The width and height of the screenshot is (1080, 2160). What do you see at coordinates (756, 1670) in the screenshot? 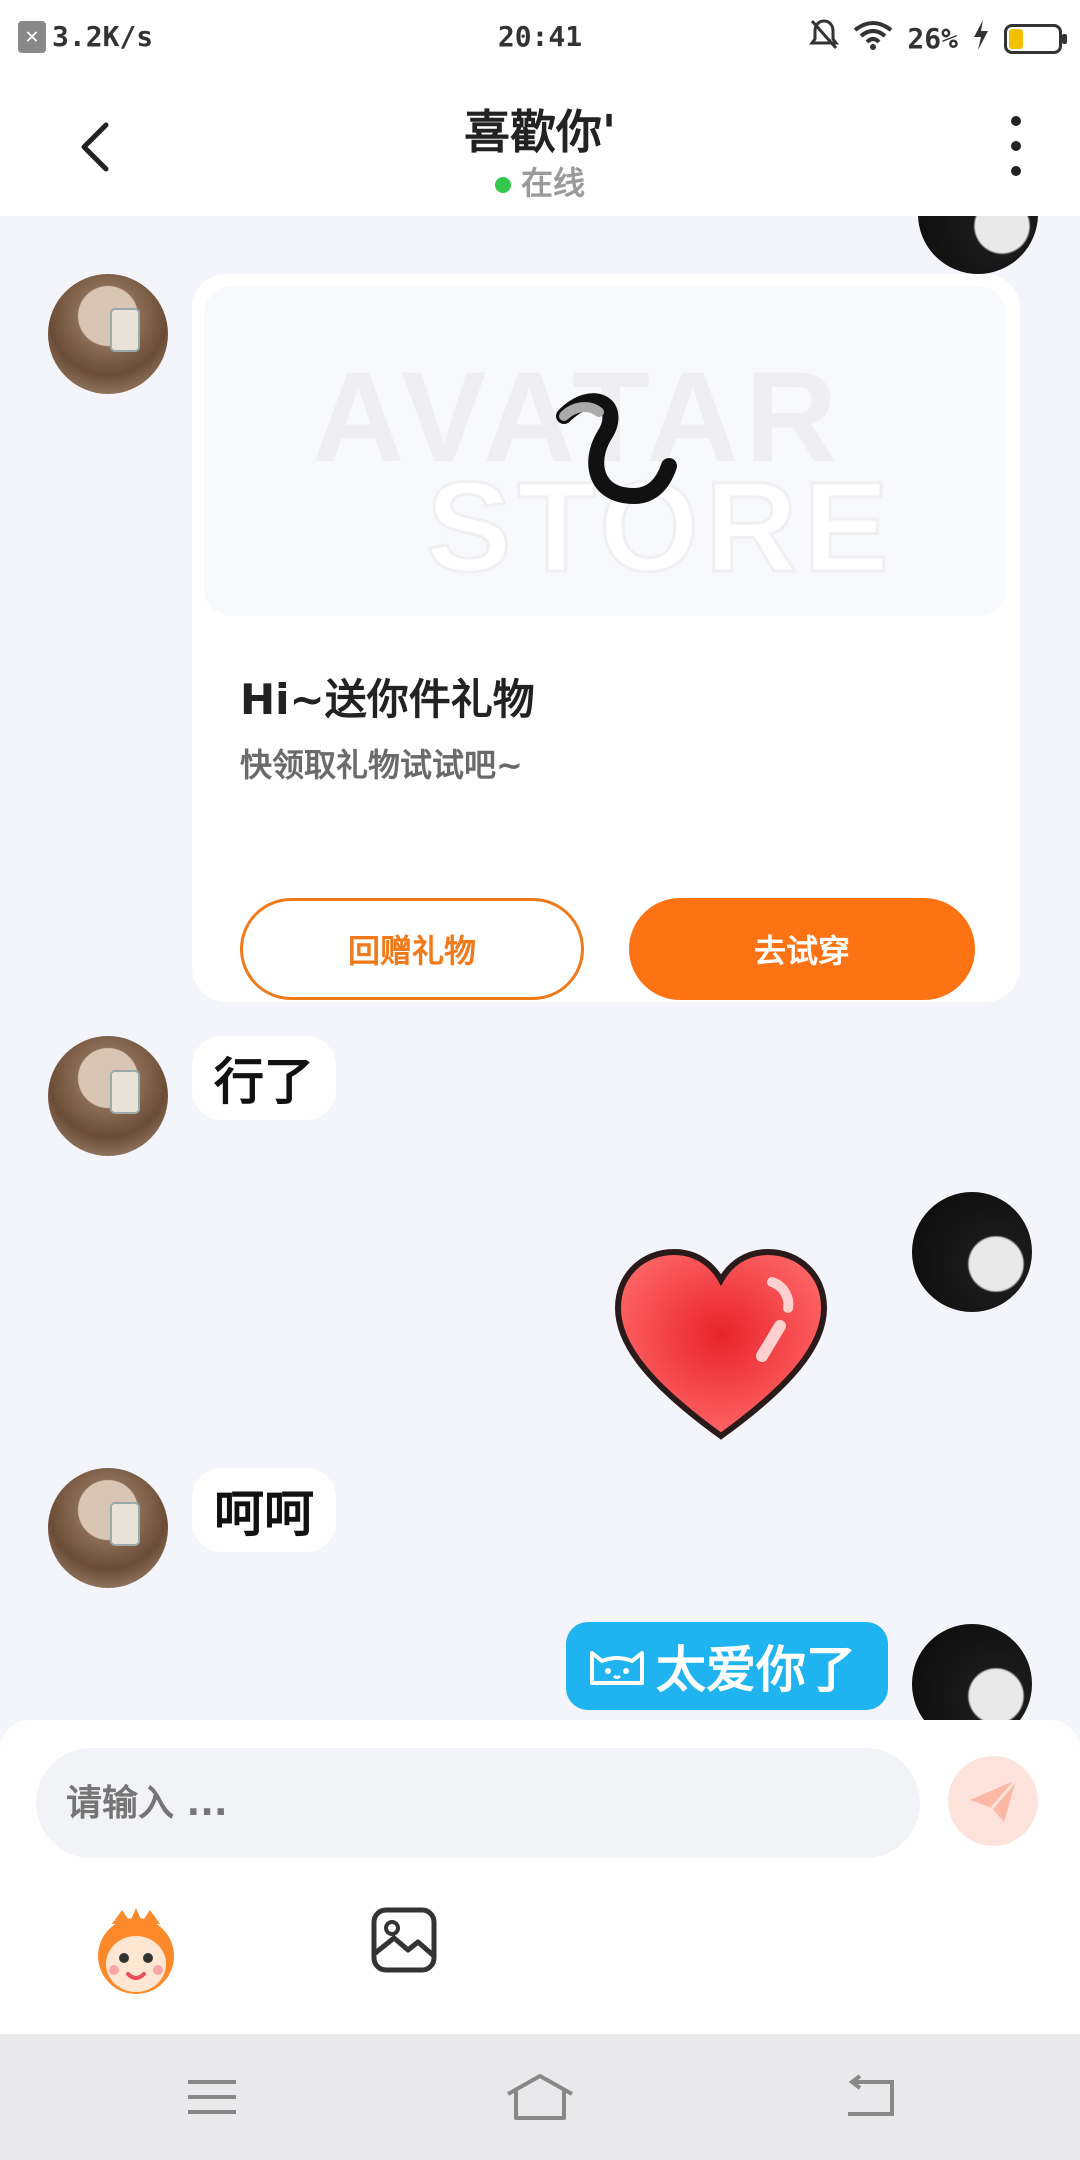
I see `message-text: 太爱你了` at bounding box center [756, 1670].